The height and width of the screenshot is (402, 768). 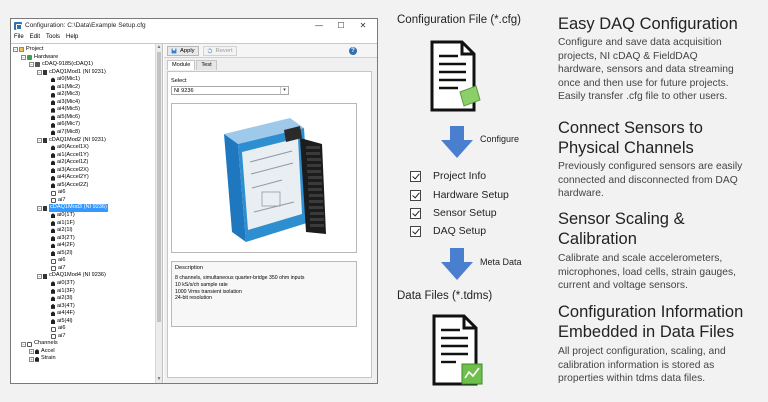 What do you see at coordinates (628, 56) in the screenshot?
I see `body-line: projects, NI cDAQ & FieldDAQ` at bounding box center [628, 56].